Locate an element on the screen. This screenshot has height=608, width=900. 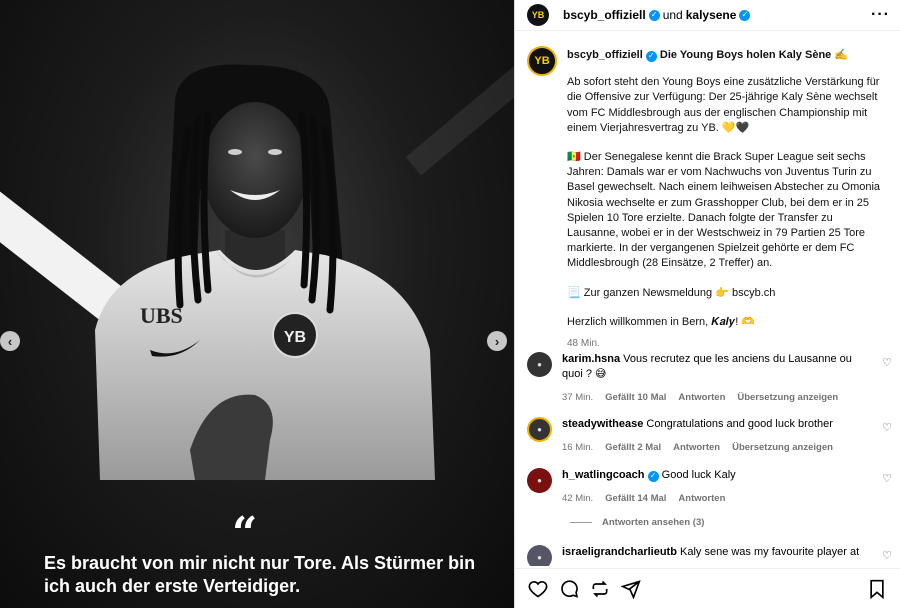
chevron-left-icon: ‹ is located at coordinates (10, 341).